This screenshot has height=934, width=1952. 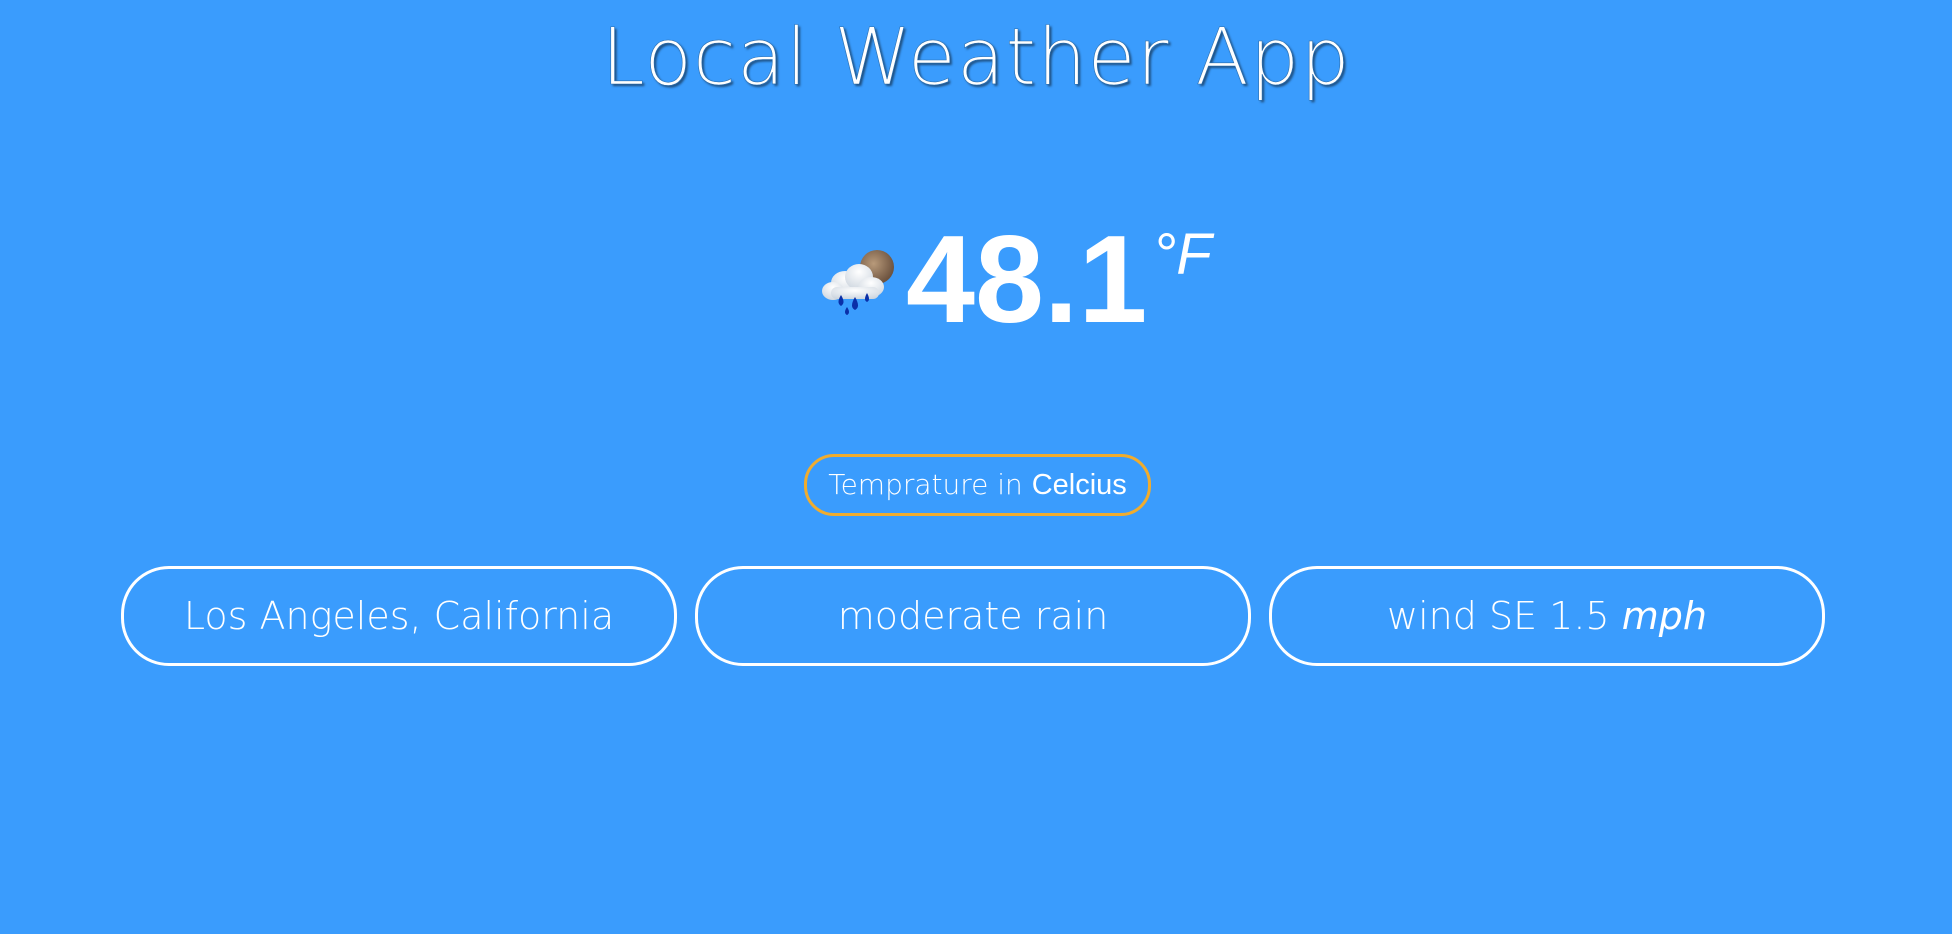 I want to click on page-title: Local Weather App, so click(x=976, y=58).